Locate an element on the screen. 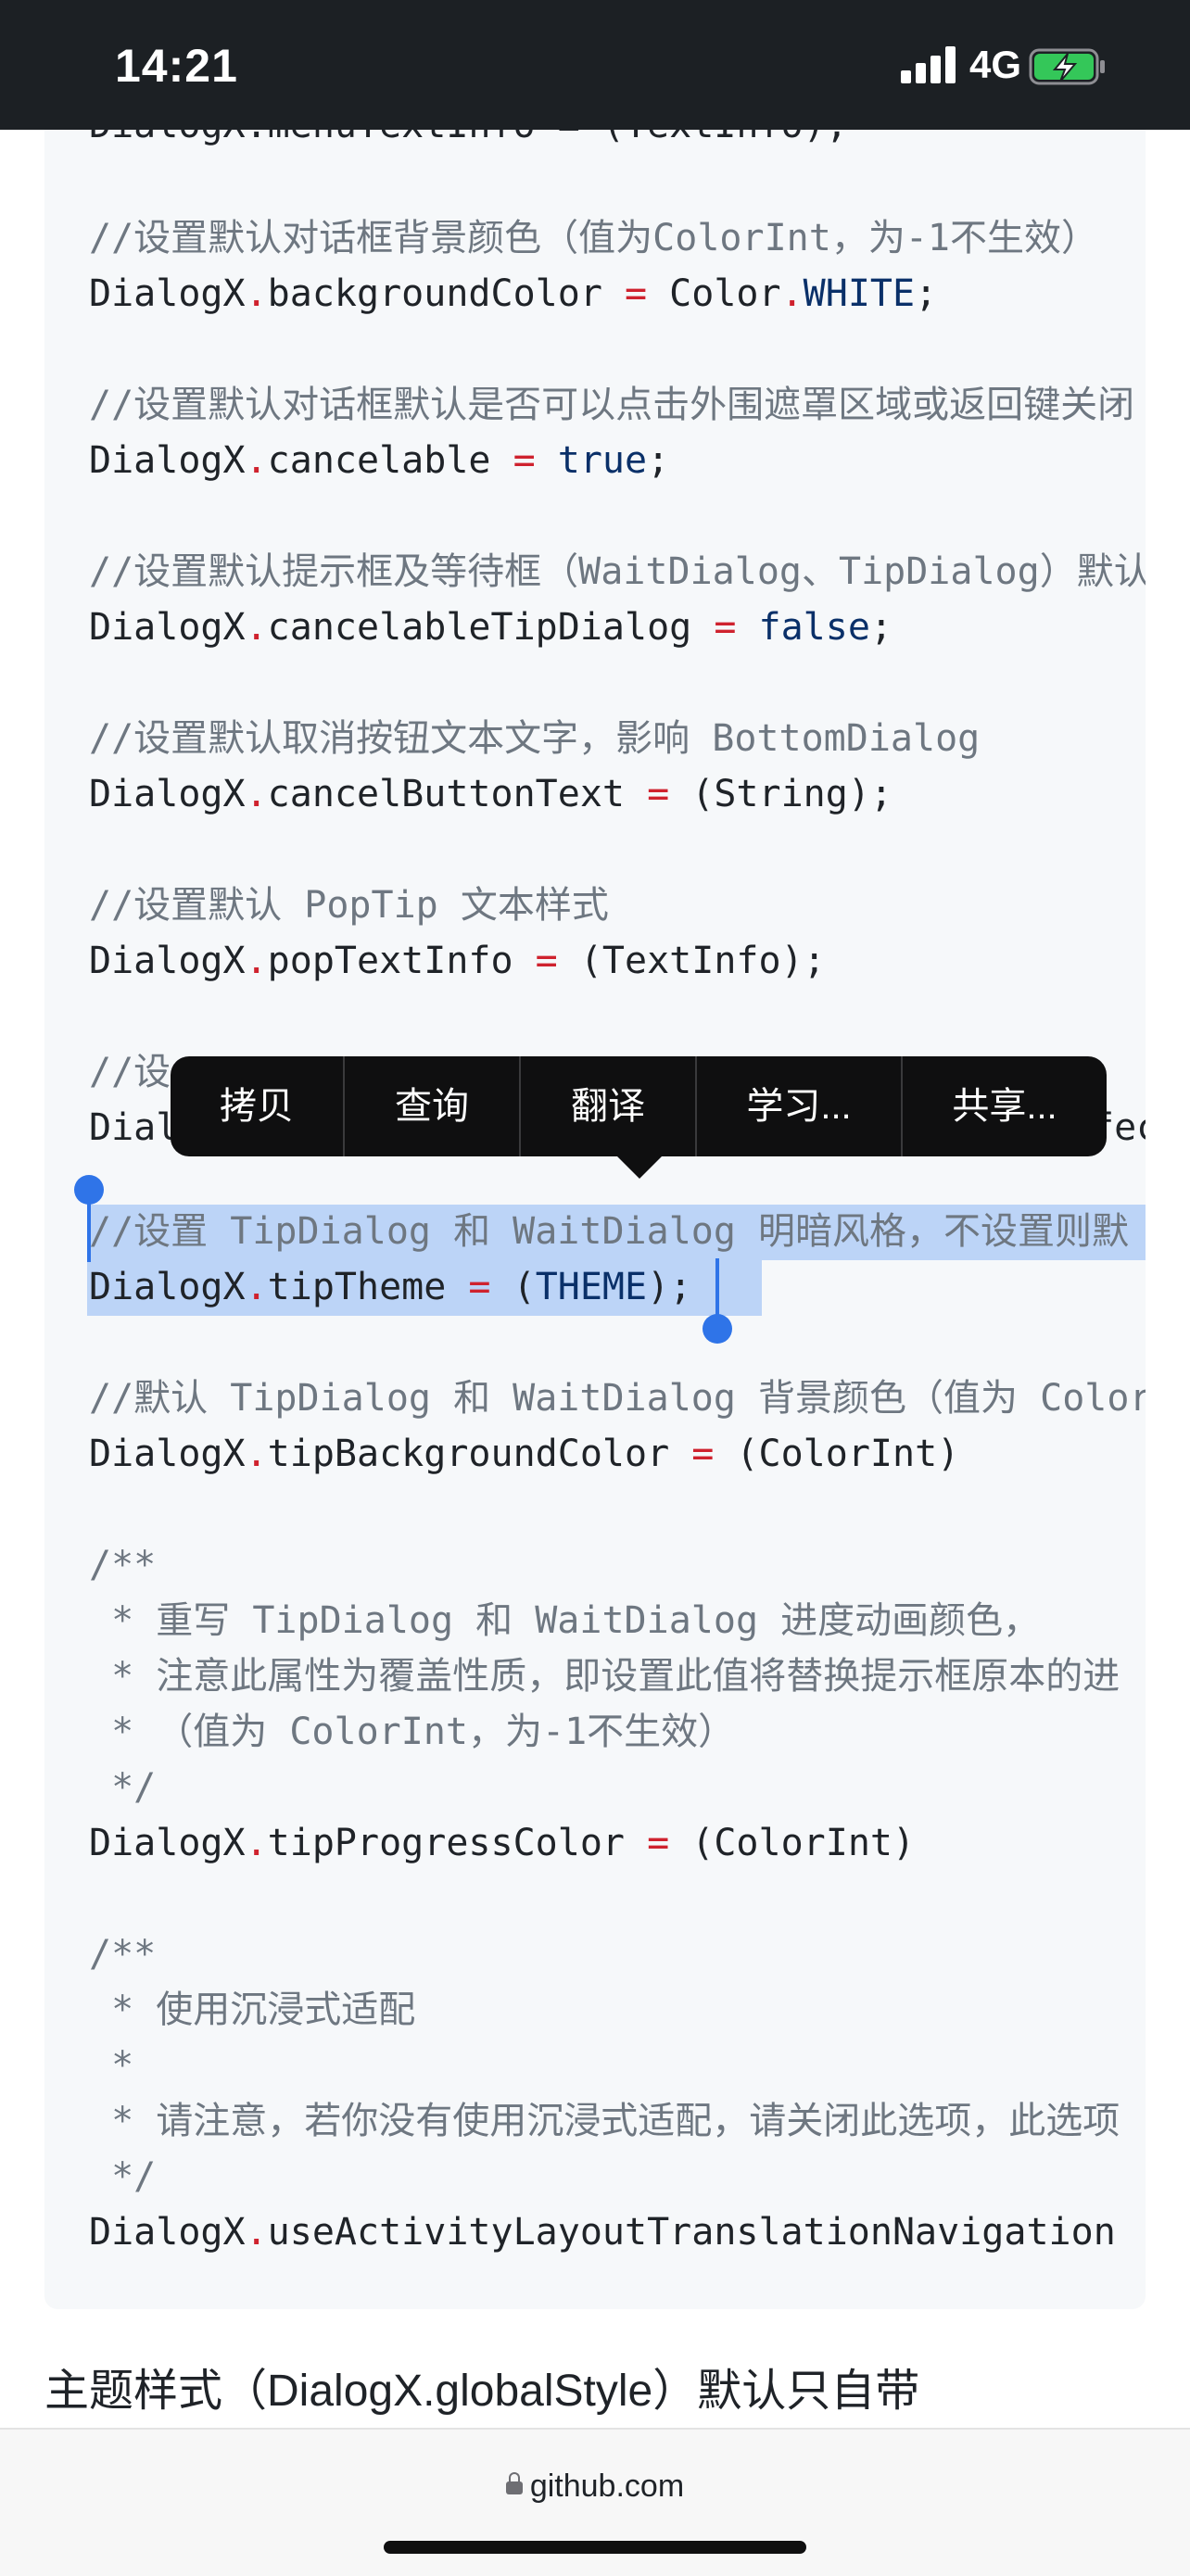 The image size is (1190, 2576). menu-lookup-button: 查询 is located at coordinates (432, 1106).